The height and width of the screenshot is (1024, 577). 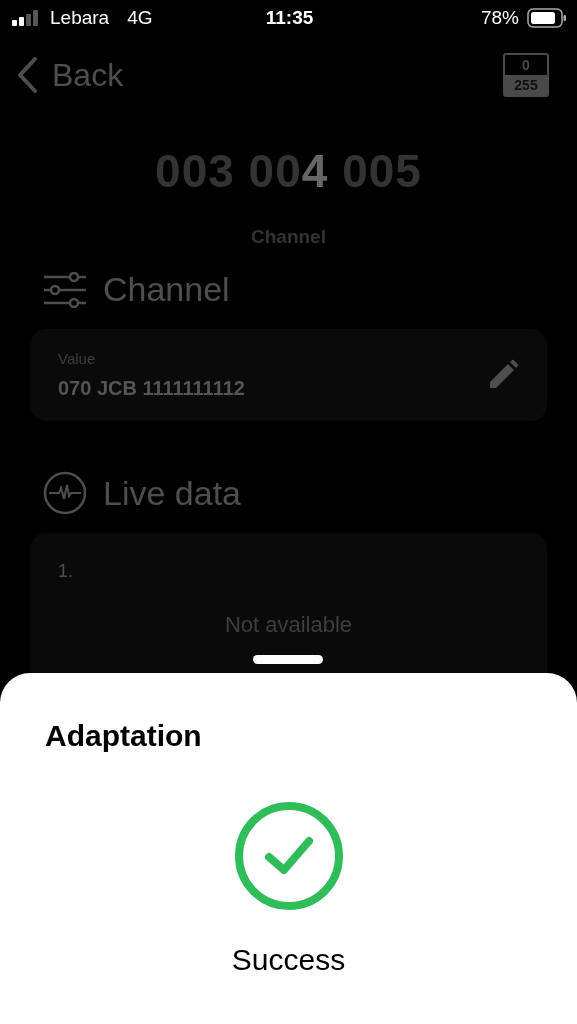 What do you see at coordinates (288, 659) in the screenshot?
I see `sheet-handle` at bounding box center [288, 659].